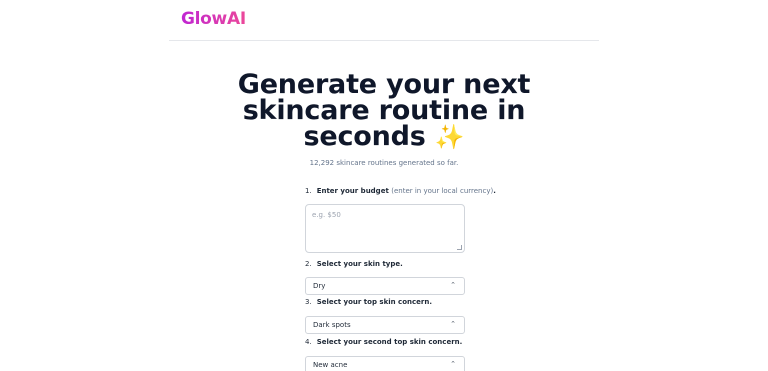 This screenshot has width=768, height=371. What do you see at coordinates (374, 302) in the screenshot?
I see `step-3-text: Select your top skin concern.` at bounding box center [374, 302].